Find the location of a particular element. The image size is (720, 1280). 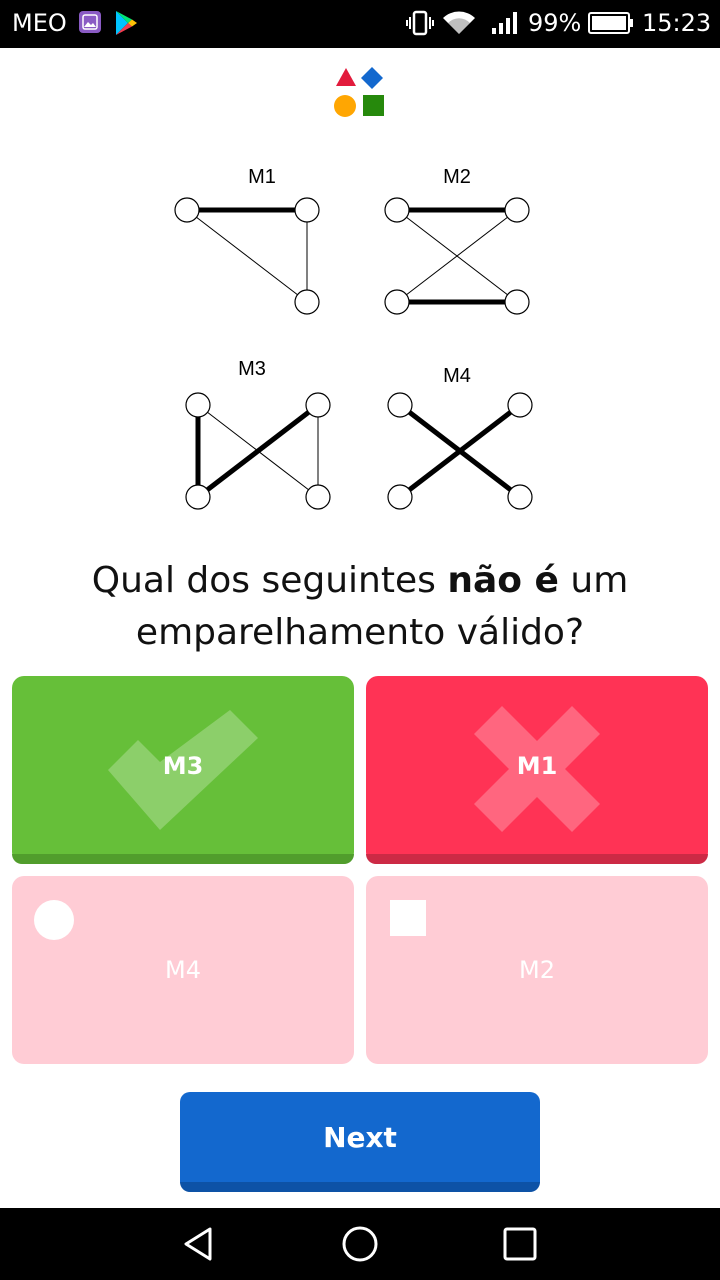

question-part-1: Qual dos seguintes is located at coordinates (269, 580).